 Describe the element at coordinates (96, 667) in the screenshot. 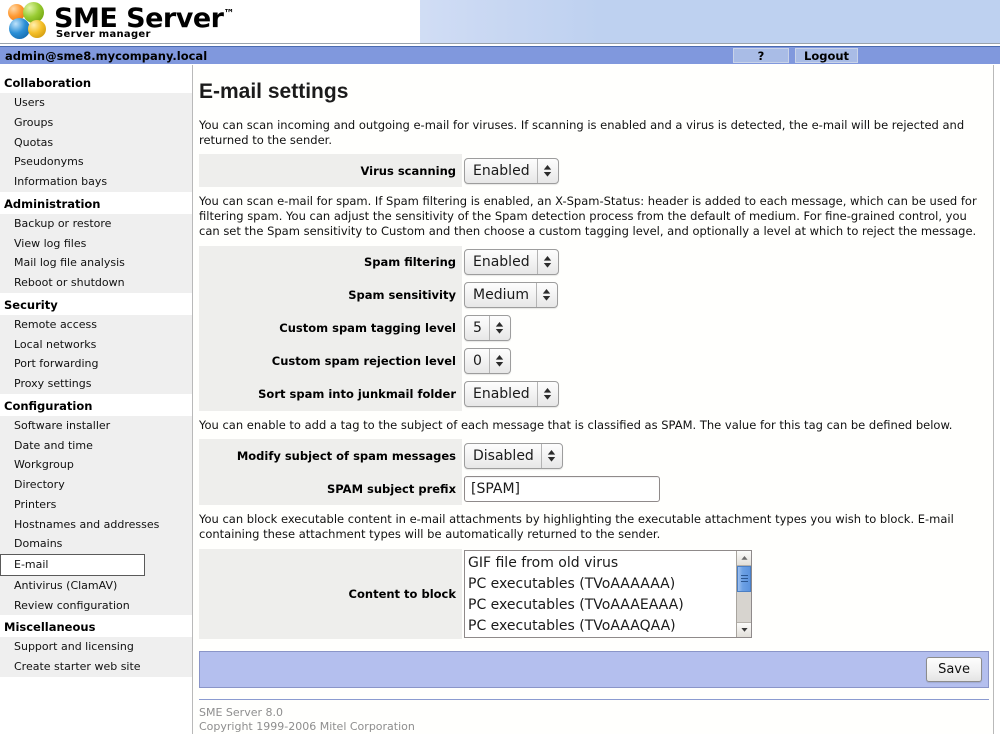

I see `sidebar-item-create-starter-web-site: Create starter web site` at that location.